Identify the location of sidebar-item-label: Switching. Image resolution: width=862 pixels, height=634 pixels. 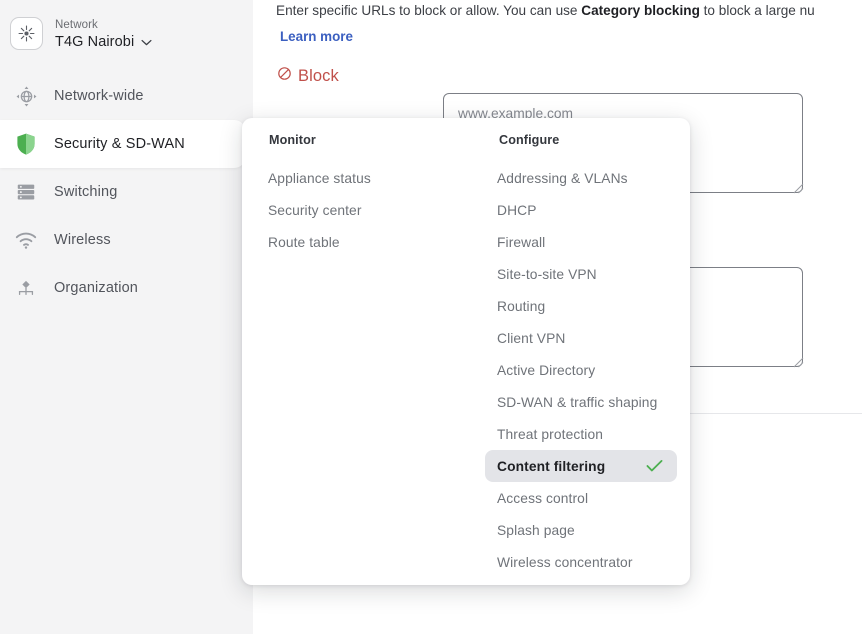
(86, 192).